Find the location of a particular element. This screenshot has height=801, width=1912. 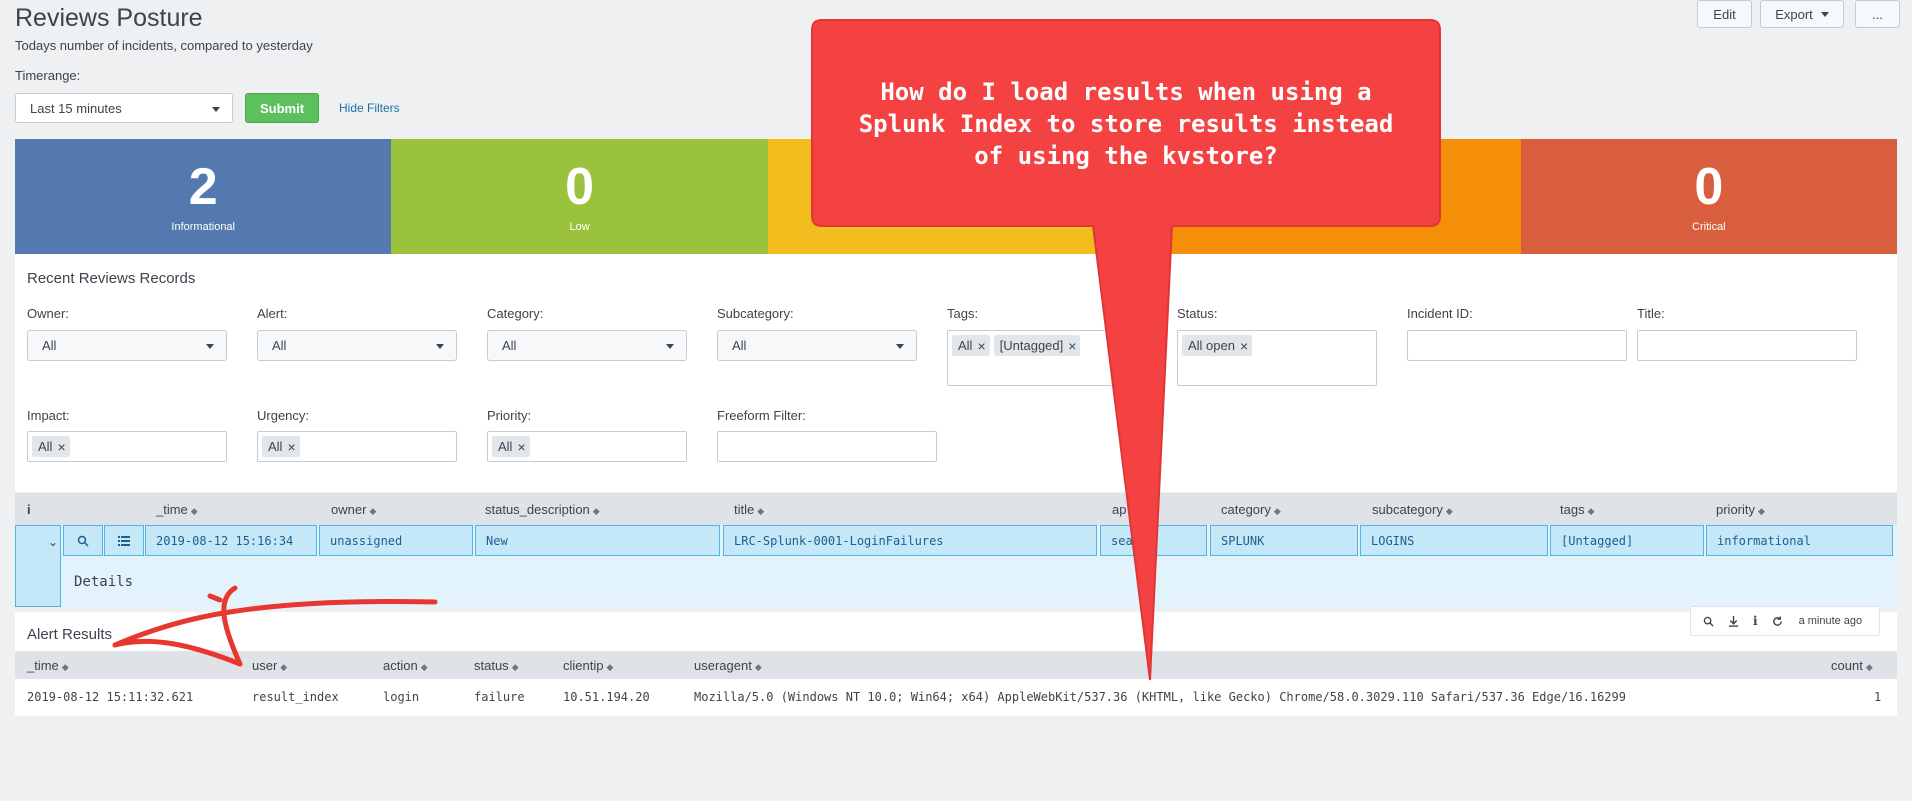

urgency-token: All × is located at coordinates (281, 446).